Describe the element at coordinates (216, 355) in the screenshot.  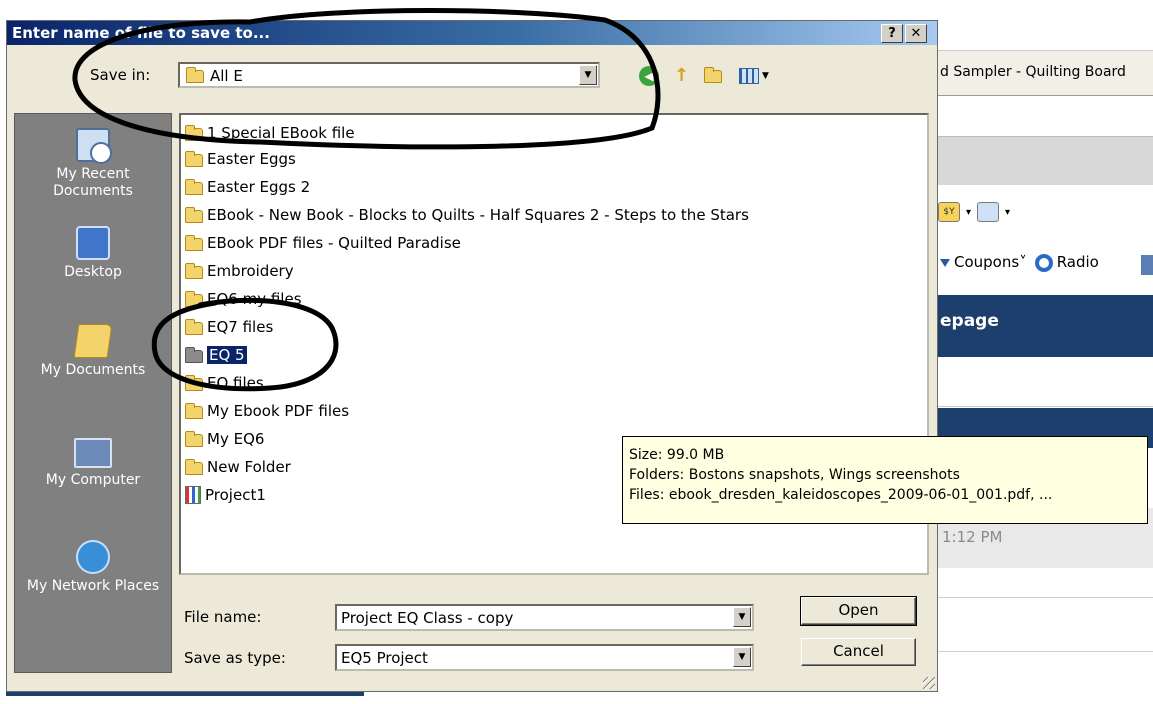
I see `list-item-selected: EQ 5` at that location.